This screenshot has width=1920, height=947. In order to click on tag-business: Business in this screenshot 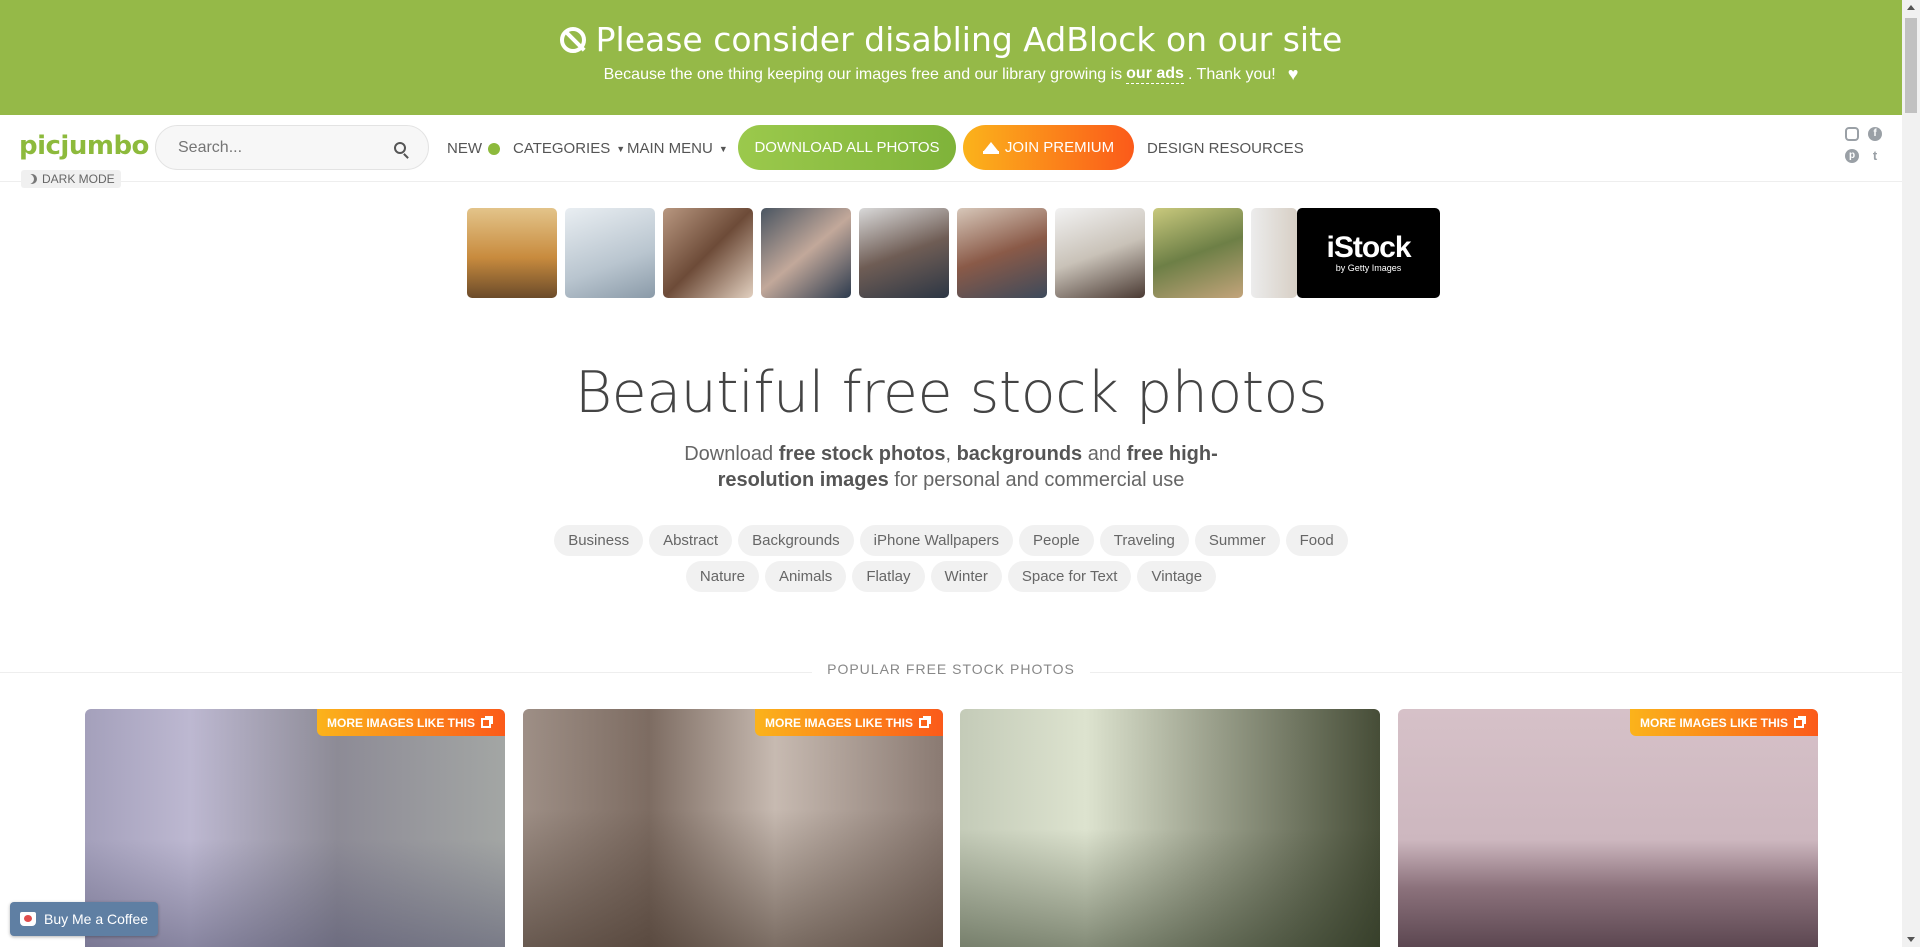, I will do `click(599, 540)`.